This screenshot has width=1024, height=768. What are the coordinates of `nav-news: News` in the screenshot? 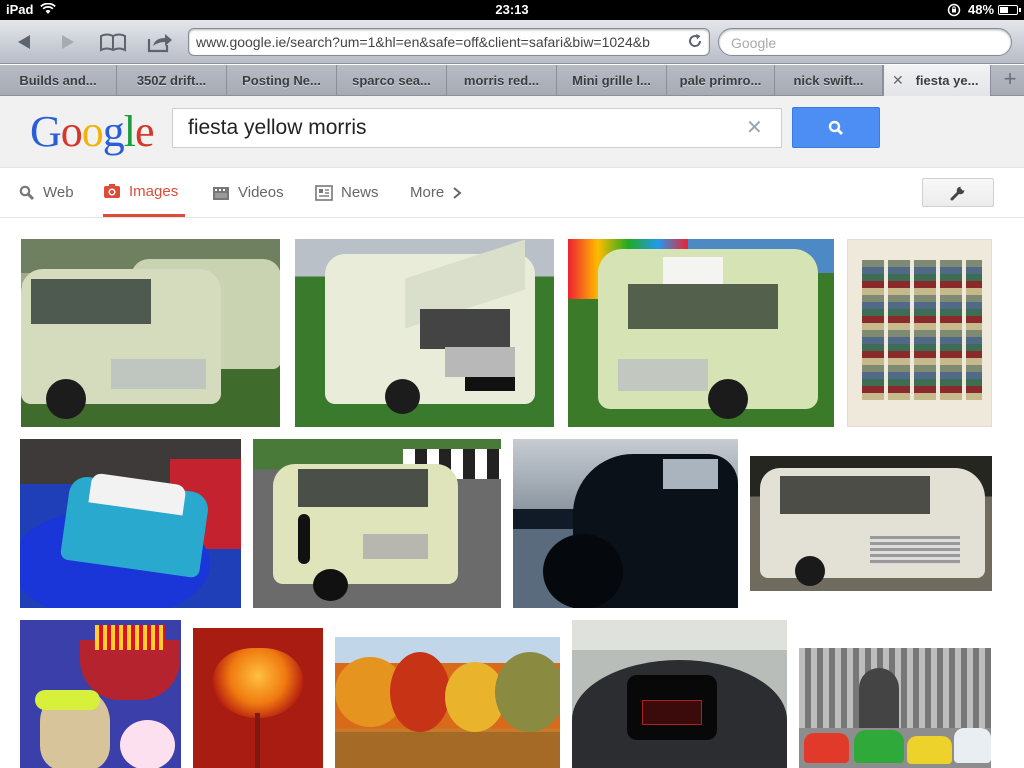 It's located at (347, 192).